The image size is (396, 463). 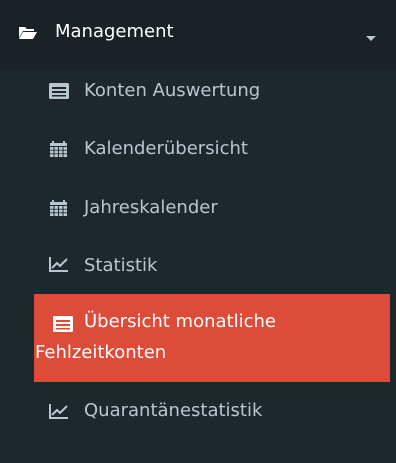 I want to click on menu-item-jahreskalender: Jahreskalender, so click(x=198, y=209).